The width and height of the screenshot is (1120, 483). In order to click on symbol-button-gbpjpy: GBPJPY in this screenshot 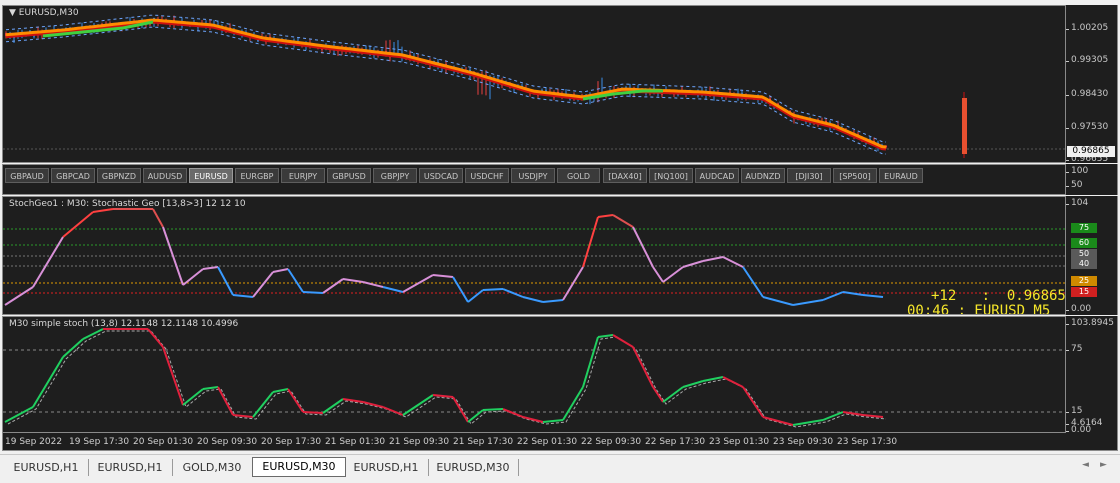, I will do `click(395, 175)`.